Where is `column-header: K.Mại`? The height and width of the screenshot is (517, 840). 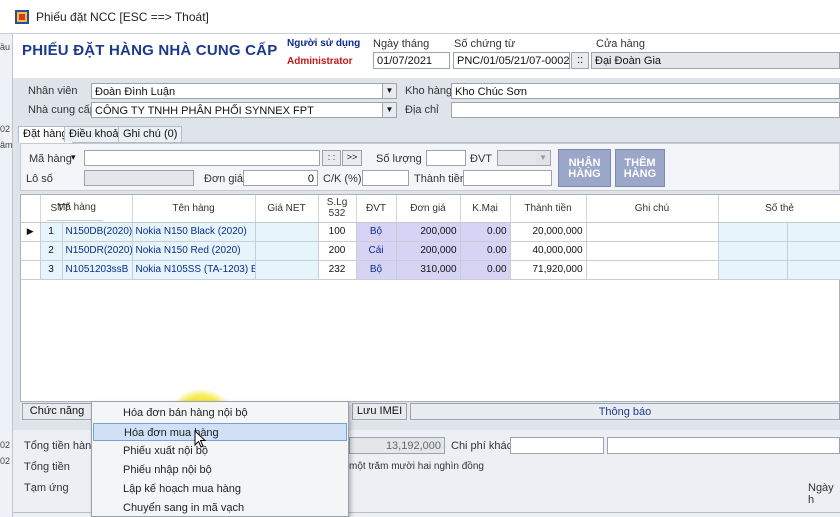 column-header: K.Mại is located at coordinates (485, 209).